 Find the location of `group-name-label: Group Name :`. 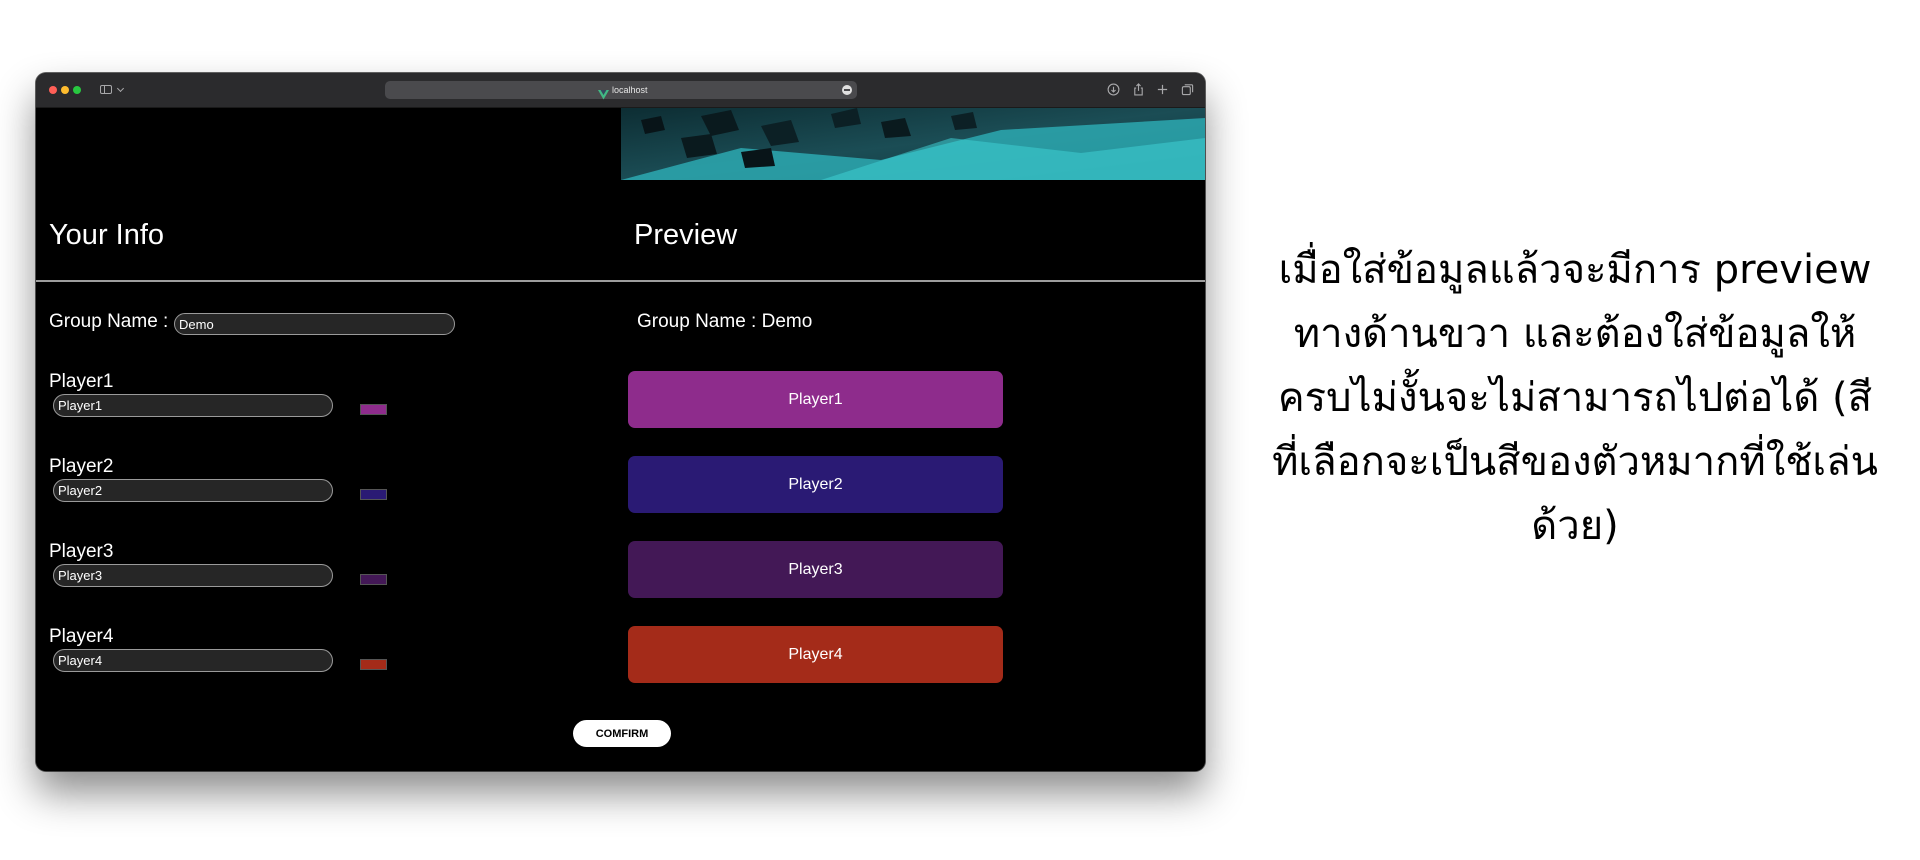

group-name-label: Group Name : is located at coordinates (109, 321).